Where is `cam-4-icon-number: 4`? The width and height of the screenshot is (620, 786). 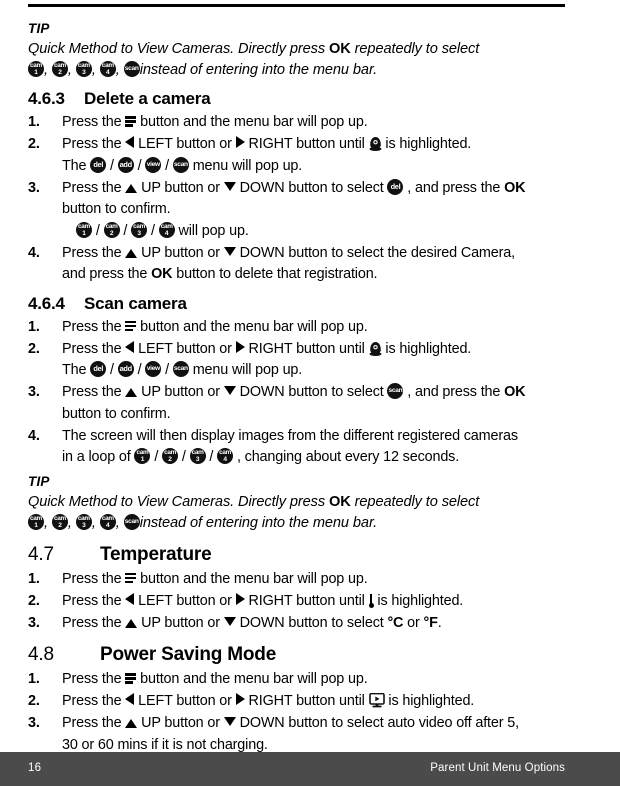
cam-4-icon-number: 4 is located at coordinates (225, 459).